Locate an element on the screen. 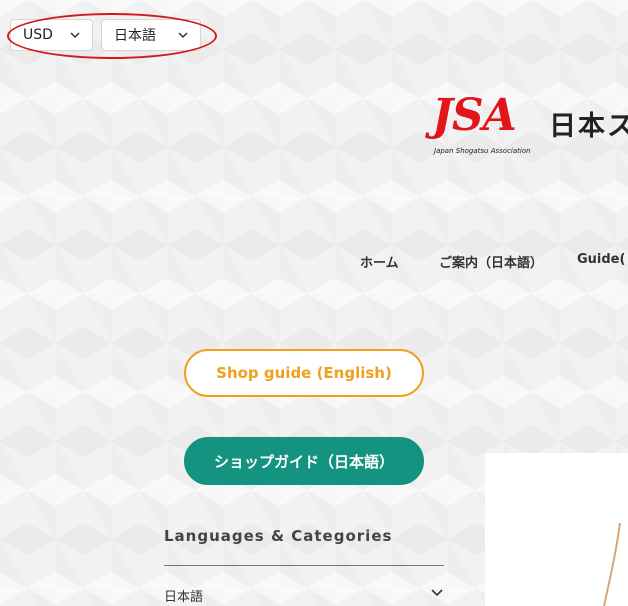 The height and width of the screenshot is (606, 628). language-select: 日本語 is located at coordinates (151, 35).